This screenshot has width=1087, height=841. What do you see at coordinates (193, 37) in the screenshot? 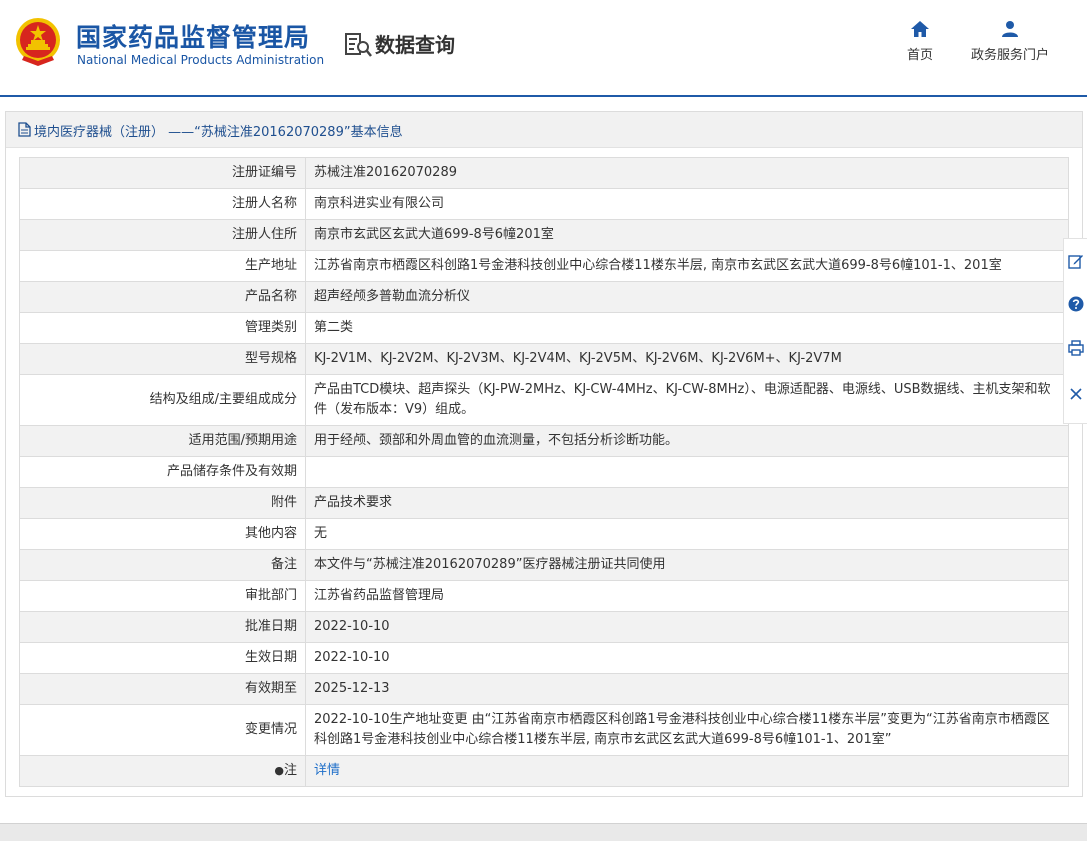
I see `brand-name-cn: 国家药品监督管理局` at bounding box center [193, 37].